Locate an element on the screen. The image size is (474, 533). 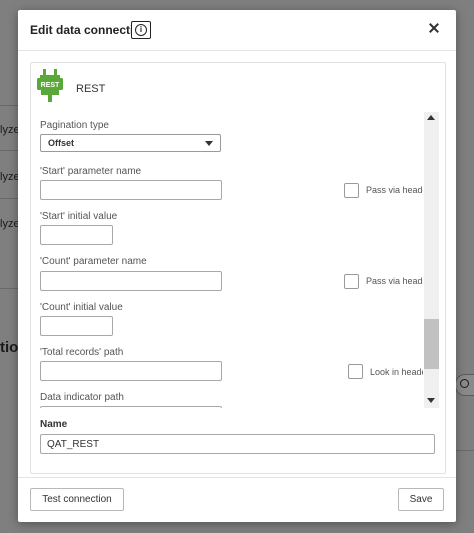
background-heading: tion is located at coordinates (9, 347).